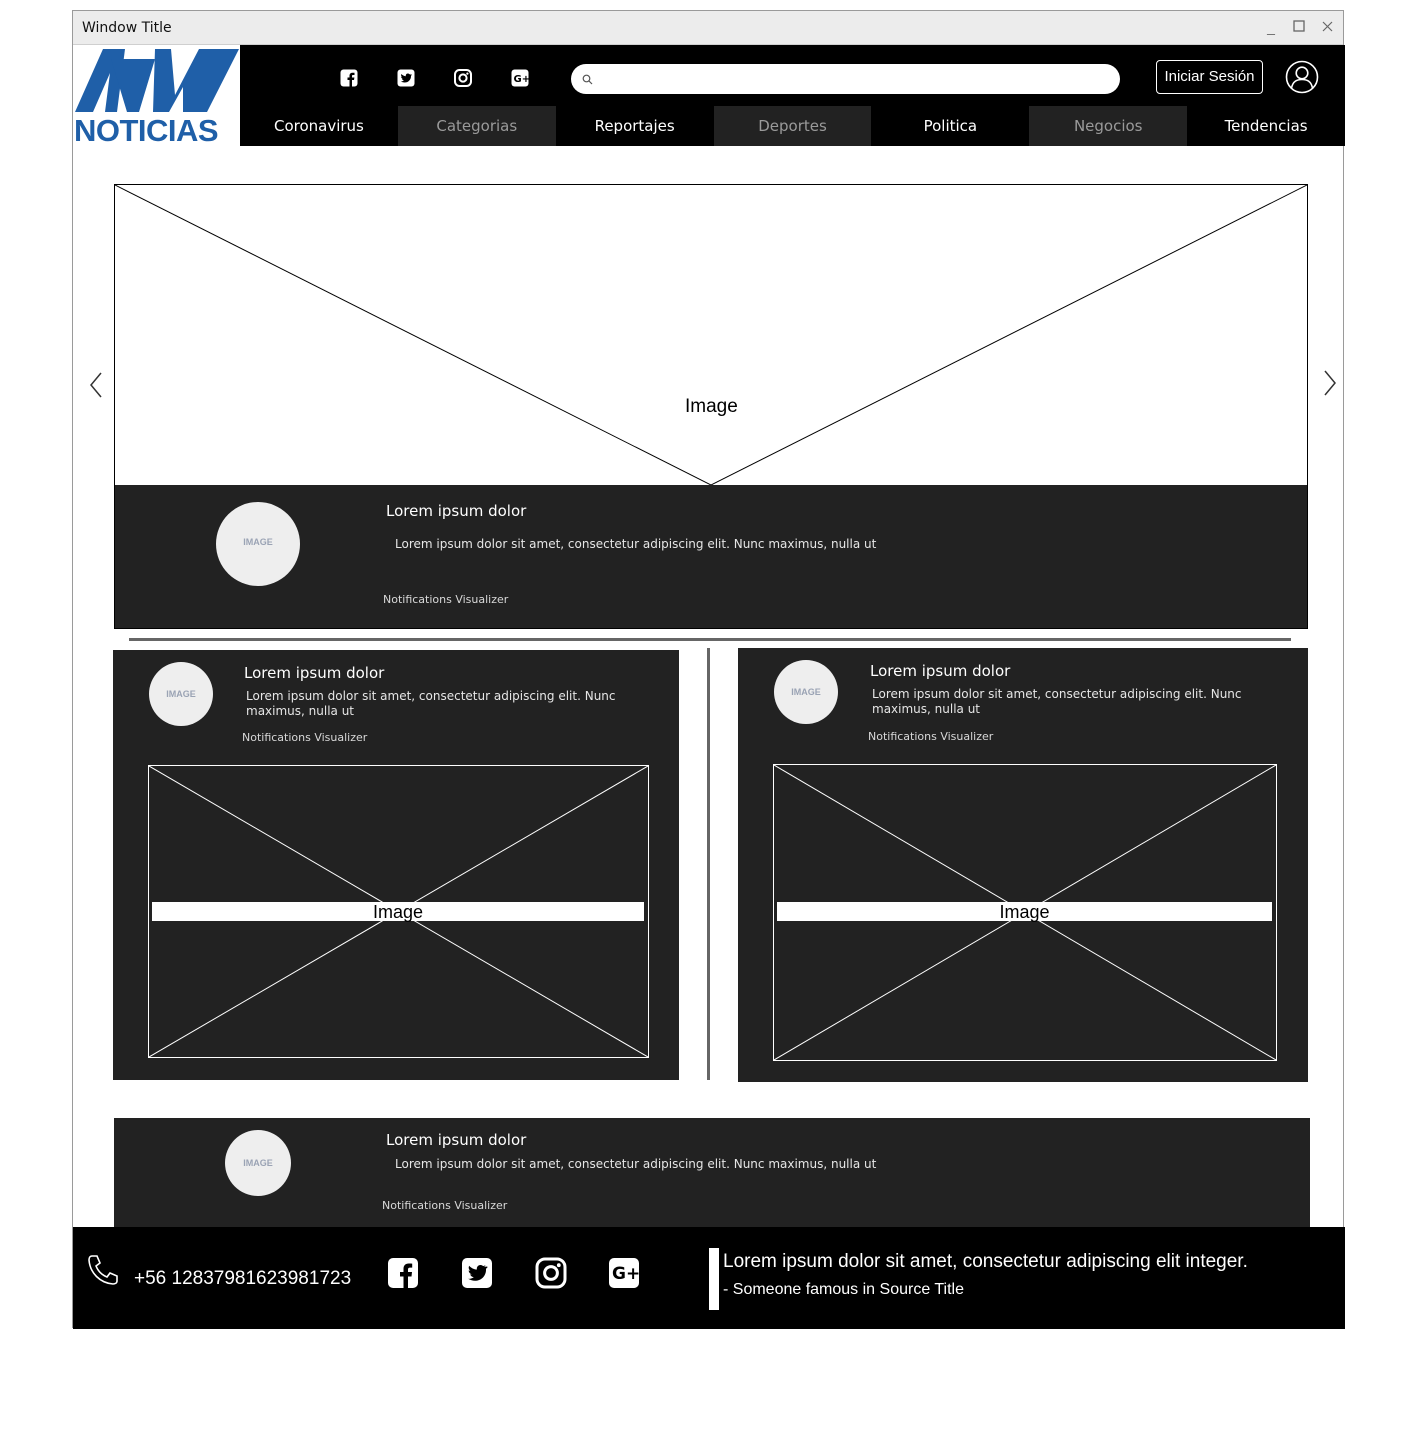  What do you see at coordinates (1302, 77) in the screenshot?
I see `user-avatar-icon` at bounding box center [1302, 77].